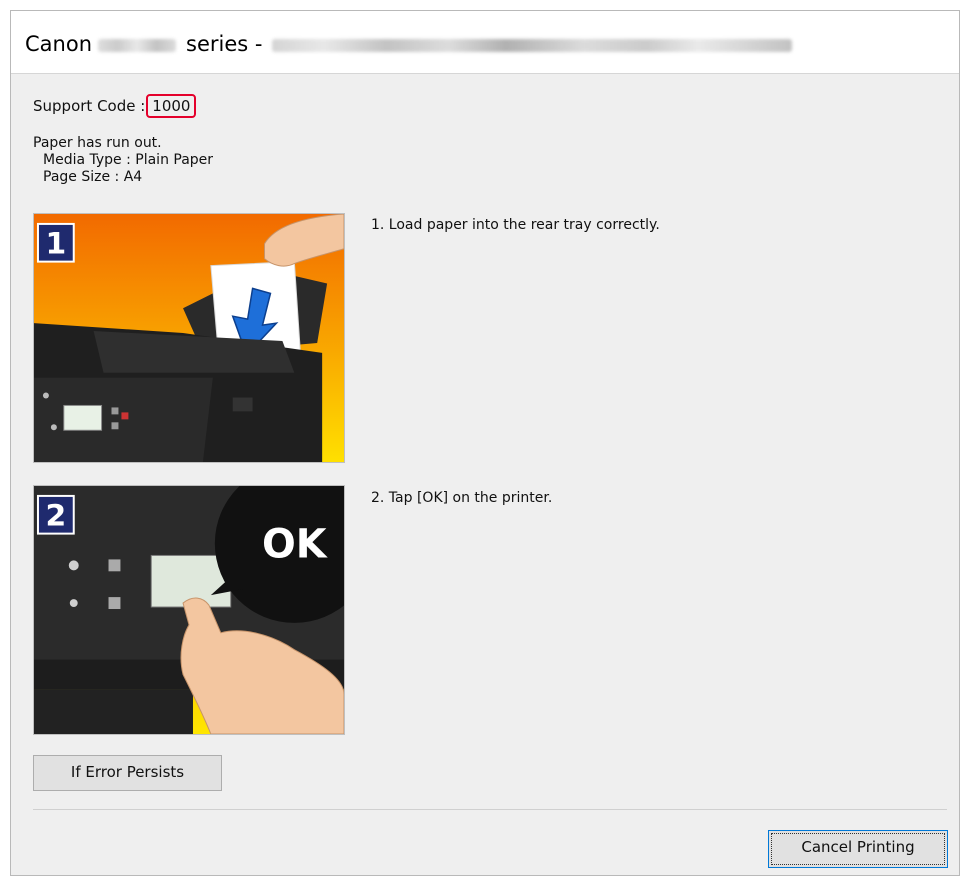 The image size is (962, 878). What do you see at coordinates (490, 809) in the screenshot?
I see `divider` at bounding box center [490, 809].